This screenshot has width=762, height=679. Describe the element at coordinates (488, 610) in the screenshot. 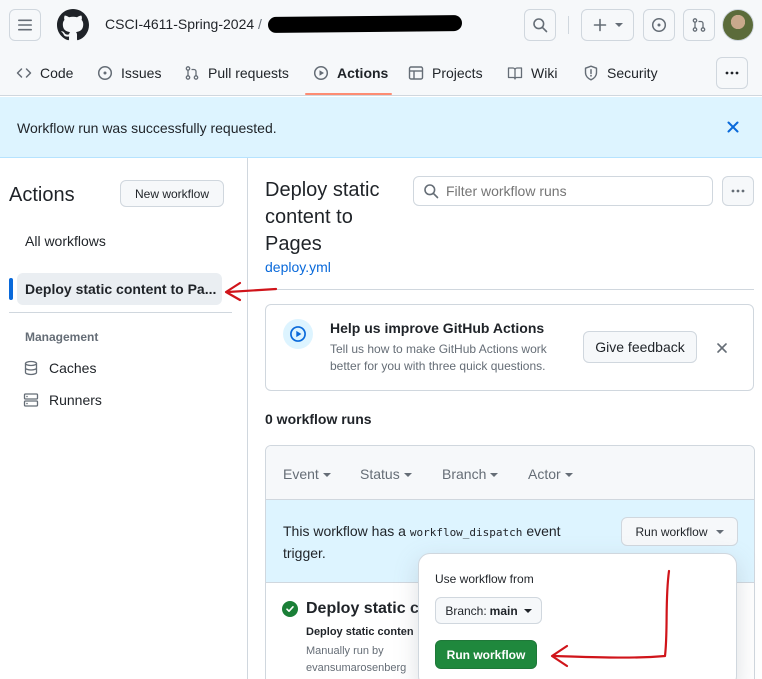

I see `branch-select-button: Branch: main` at that location.